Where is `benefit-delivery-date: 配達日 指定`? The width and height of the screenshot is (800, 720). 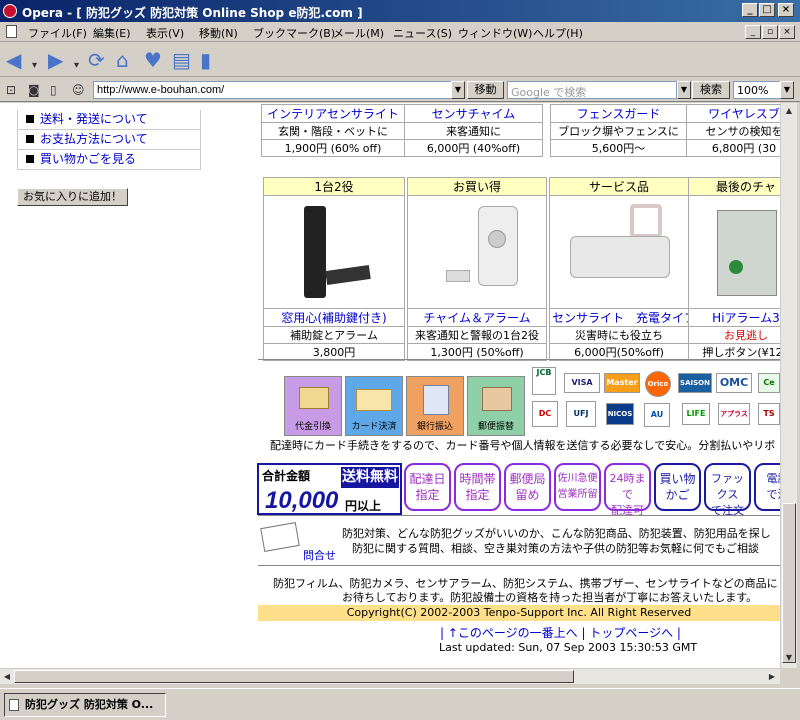
benefit-delivery-date: 配達日 指定 is located at coordinates (427, 487).